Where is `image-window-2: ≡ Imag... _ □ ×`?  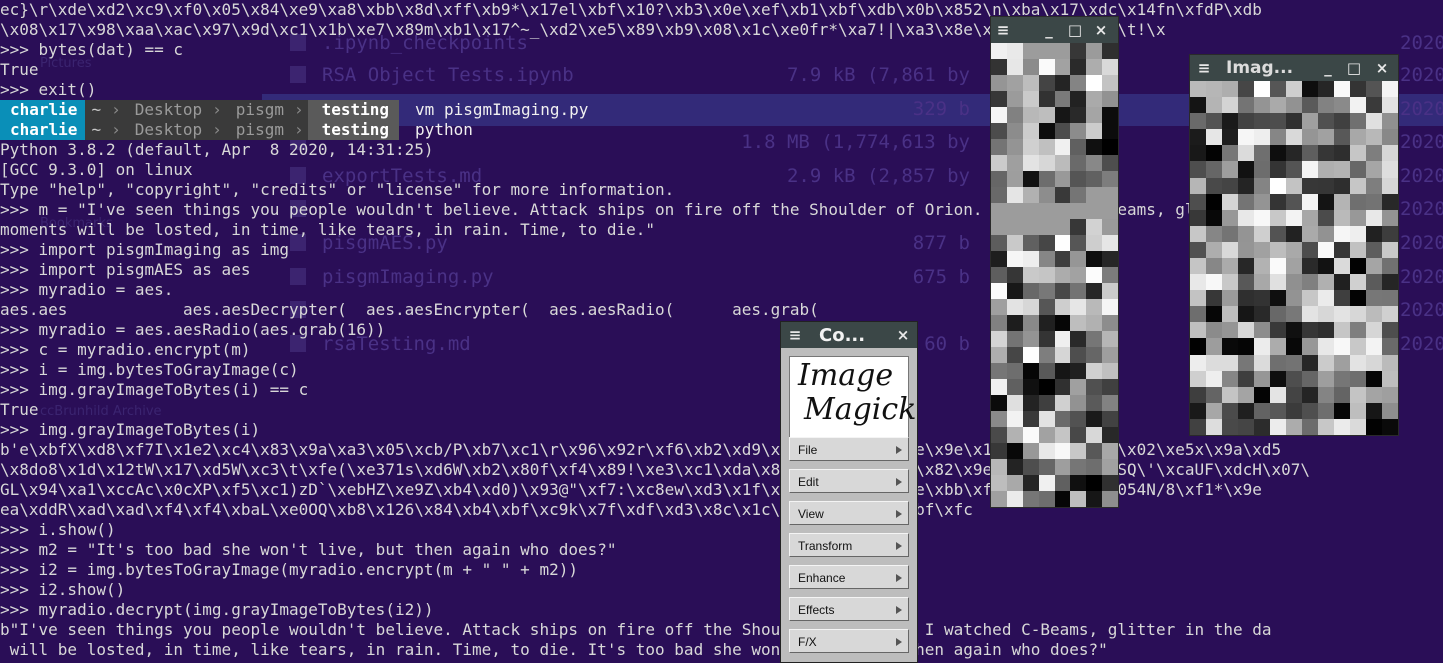
image-window-2: ≡ Imag... _ □ × is located at coordinates (1294, 245).